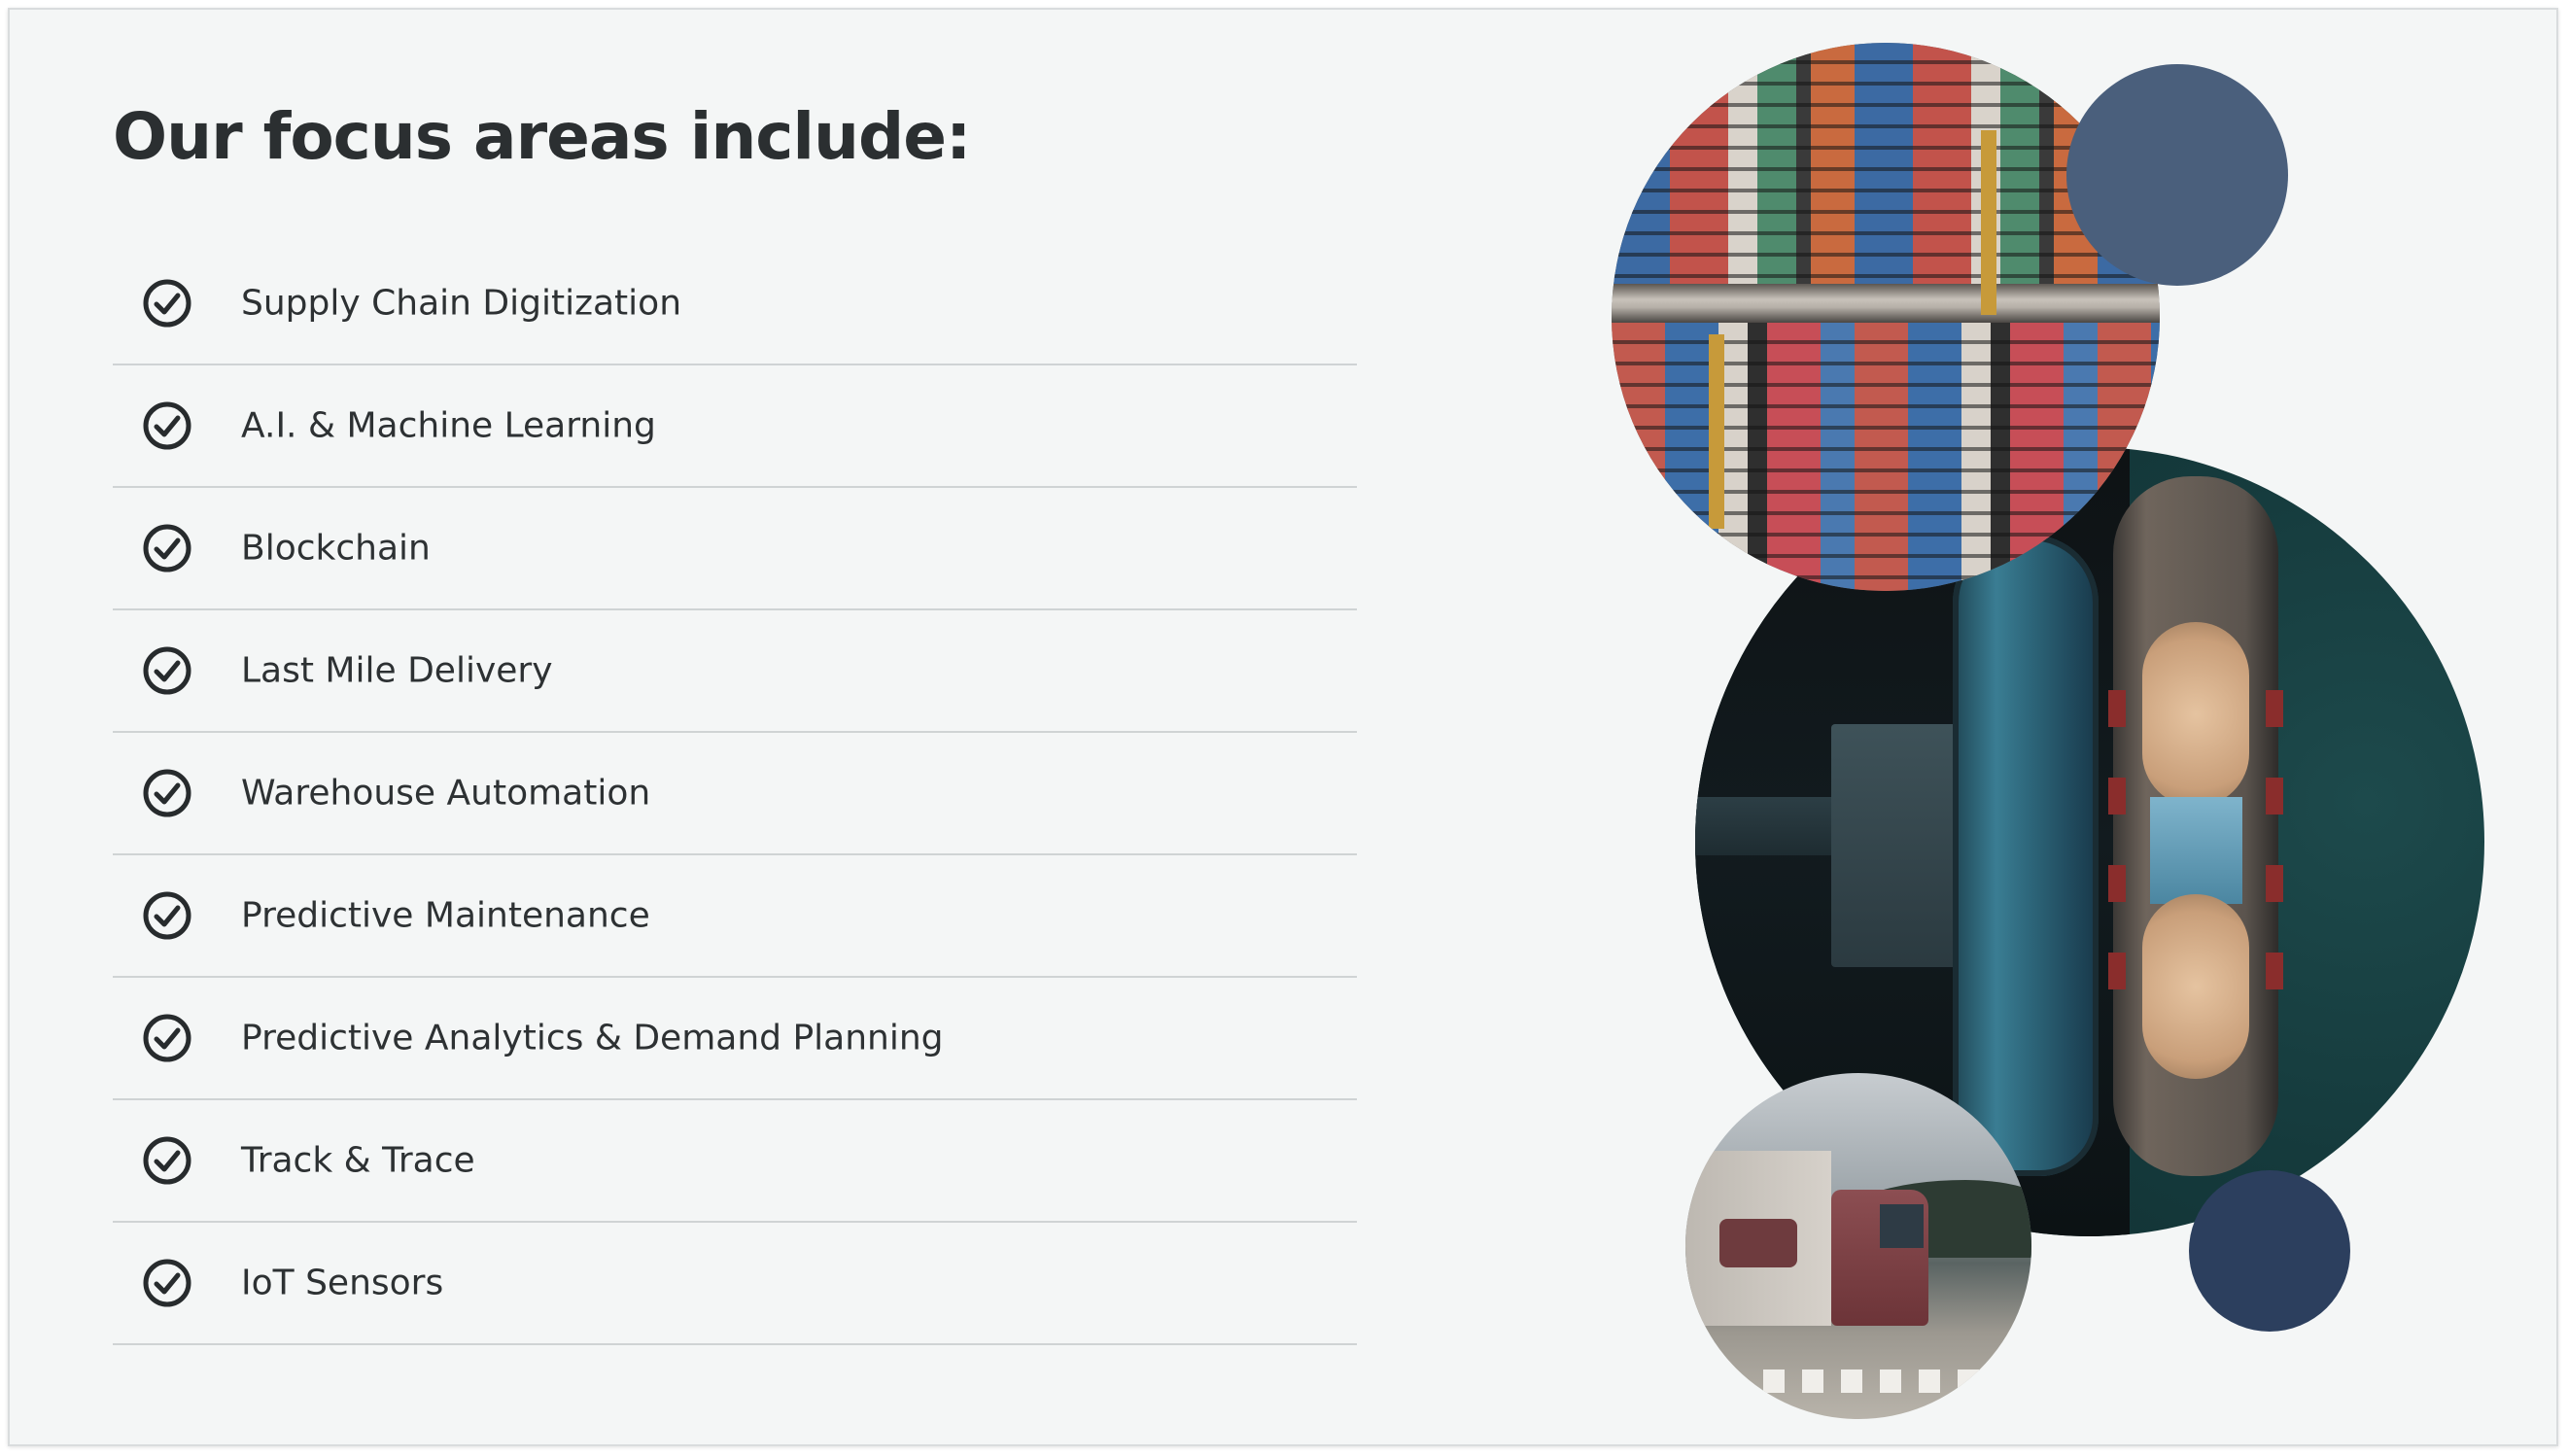 The width and height of the screenshot is (2568, 1456). Describe the element at coordinates (542, 136) in the screenshot. I see `page-title: Our focus areas include:` at that location.